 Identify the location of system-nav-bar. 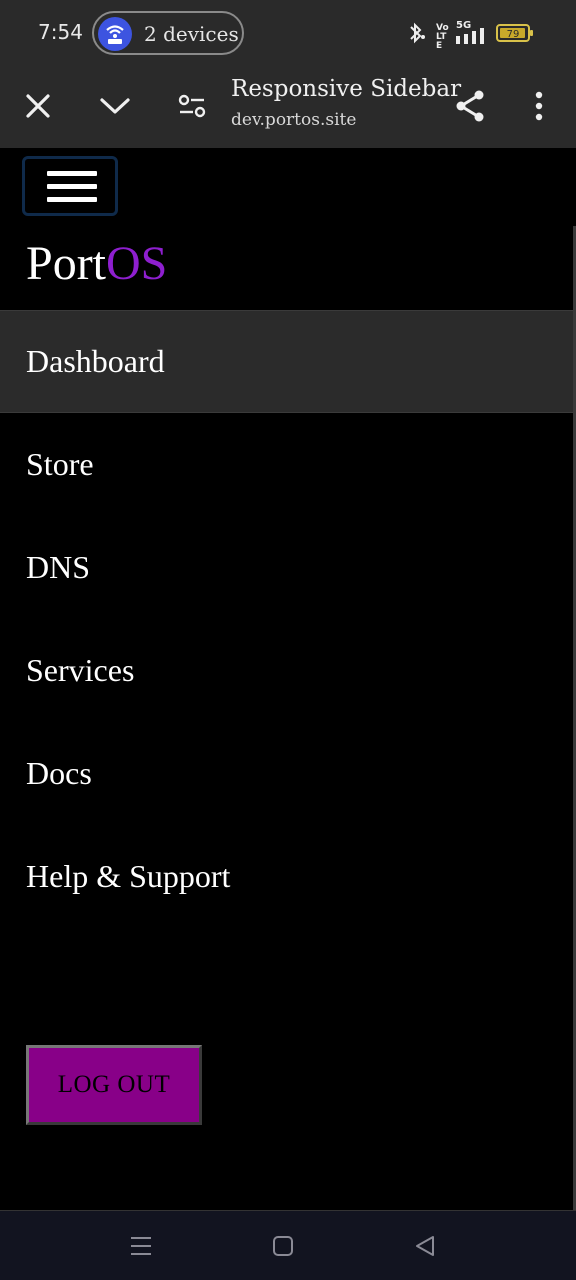
(288, 1245).